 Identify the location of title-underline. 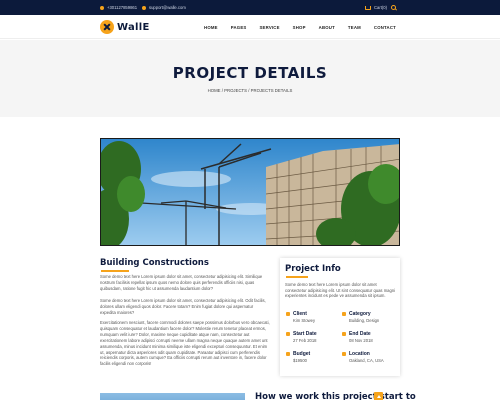
(115, 271).